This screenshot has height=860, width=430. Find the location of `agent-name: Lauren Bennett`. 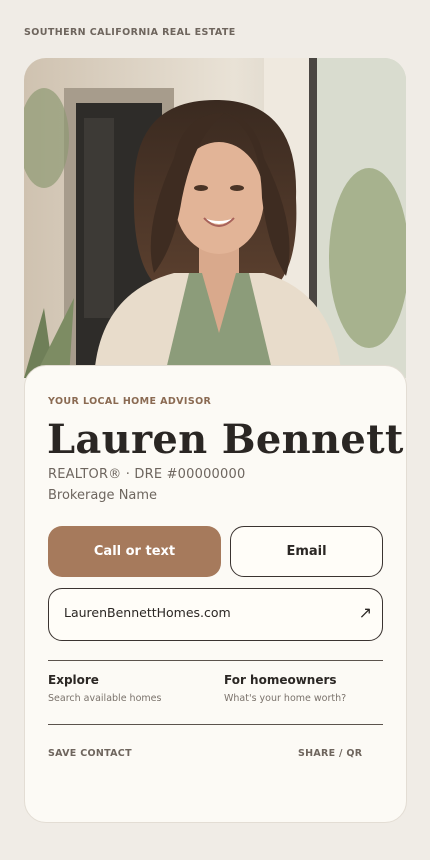

agent-name: Lauren Bennett is located at coordinates (225, 439).